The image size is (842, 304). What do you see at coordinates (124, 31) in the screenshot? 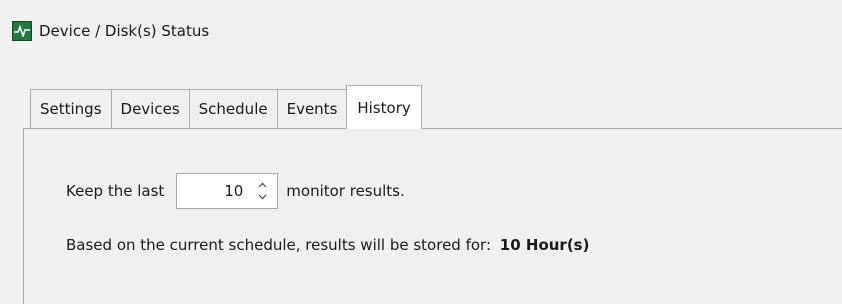
I see `window-title: Device / Disk(s) Status` at bounding box center [124, 31].